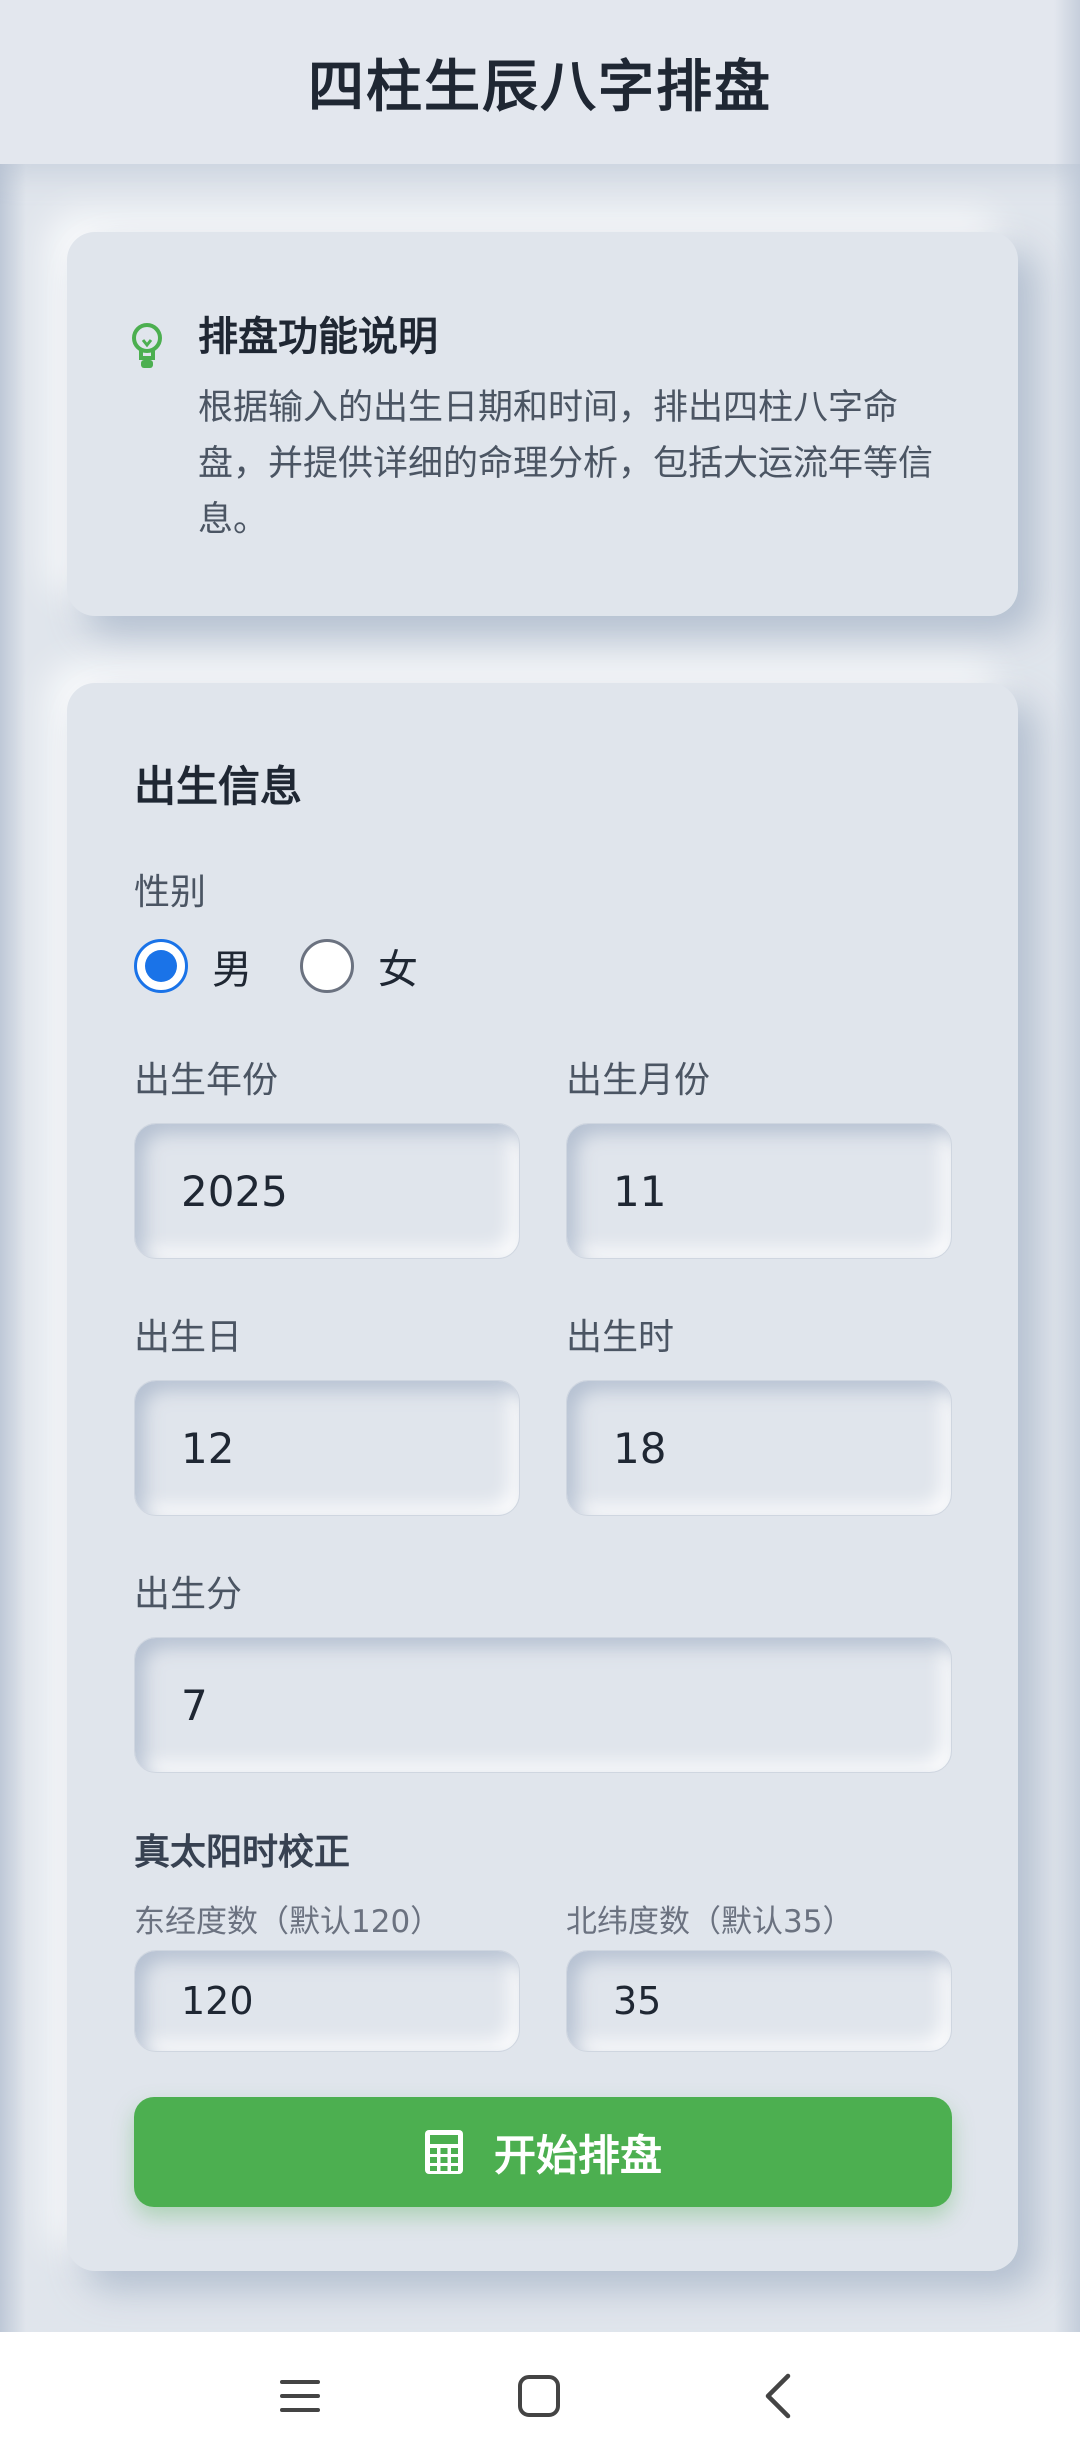 Image resolution: width=1080 pixels, height=2460 pixels. Describe the element at coordinates (759, 2001) in the screenshot. I see `latitude-input: 35` at that location.